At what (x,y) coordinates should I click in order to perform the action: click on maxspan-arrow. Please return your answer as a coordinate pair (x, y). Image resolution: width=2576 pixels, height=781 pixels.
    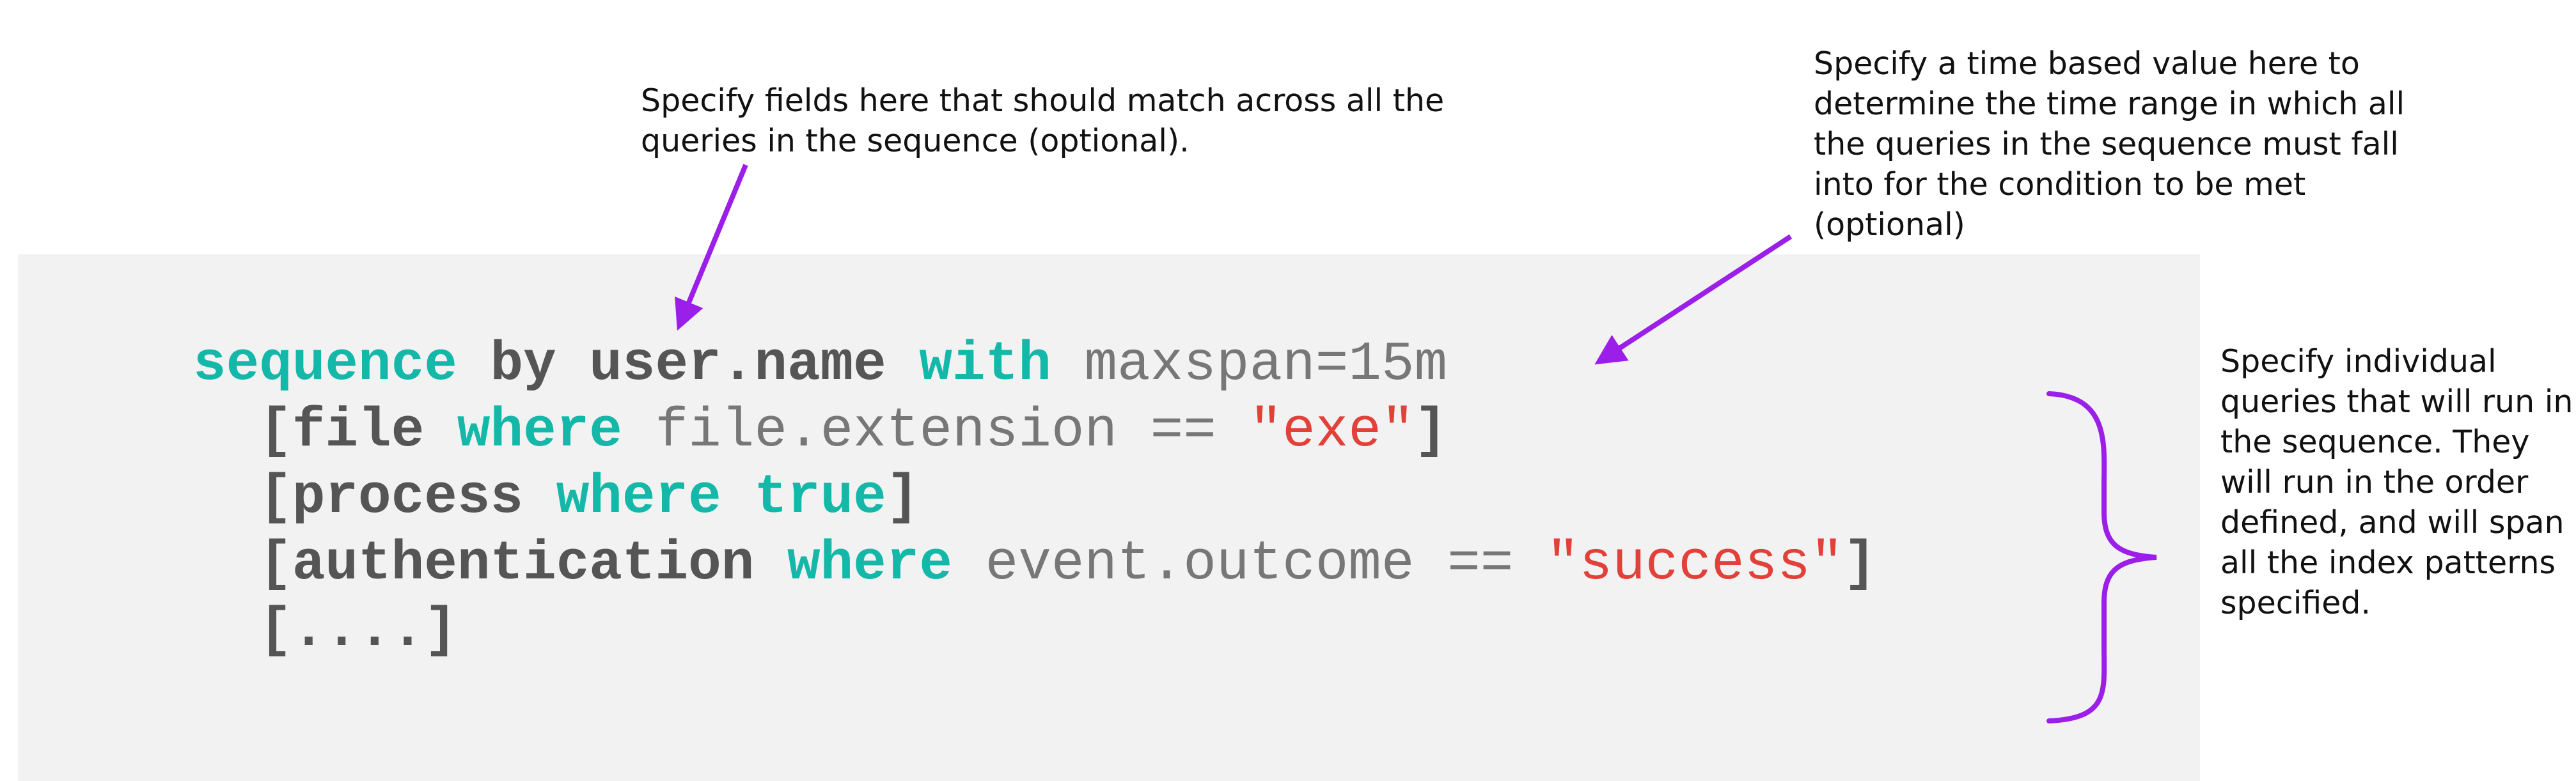
    Looking at the image, I should click on (1693, 299).